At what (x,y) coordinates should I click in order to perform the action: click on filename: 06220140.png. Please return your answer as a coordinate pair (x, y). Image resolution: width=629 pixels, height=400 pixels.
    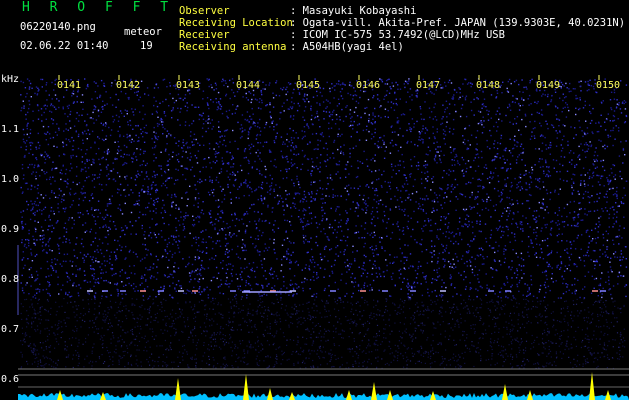
    Looking at the image, I should click on (58, 27).